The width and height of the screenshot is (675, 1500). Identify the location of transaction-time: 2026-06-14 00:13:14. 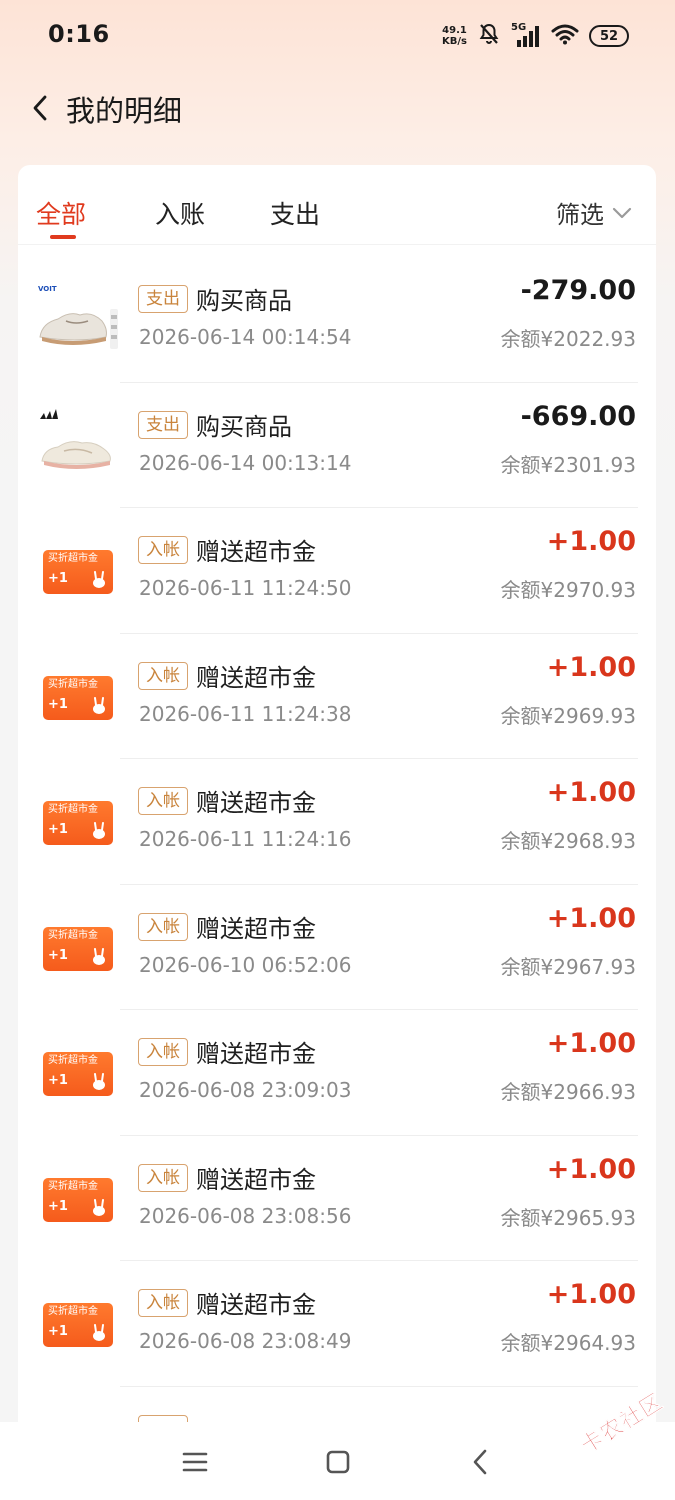
(245, 462).